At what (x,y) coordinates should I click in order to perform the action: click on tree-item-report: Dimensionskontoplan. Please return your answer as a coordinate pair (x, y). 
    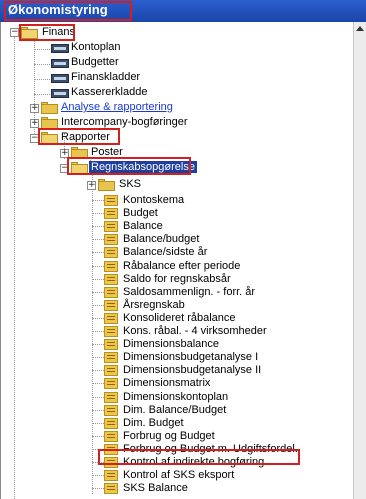
    Looking at the image, I should click on (175, 397).